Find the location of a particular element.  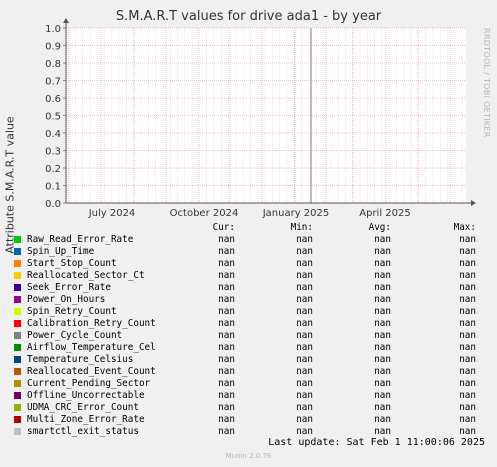

legend-series-name: Reallocated_Event_Count is located at coordinates (91, 371).